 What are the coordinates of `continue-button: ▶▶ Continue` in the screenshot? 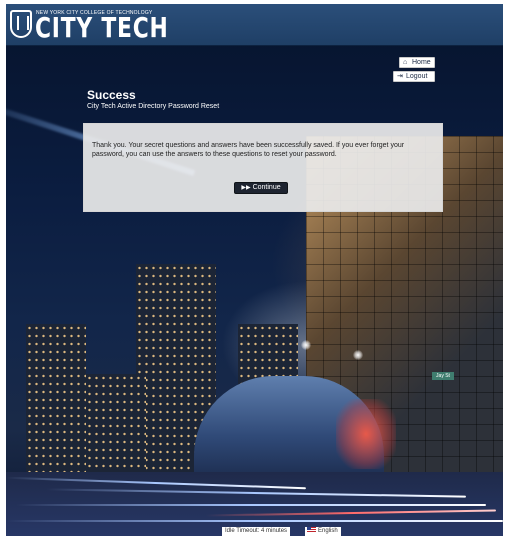 It's located at (261, 188).